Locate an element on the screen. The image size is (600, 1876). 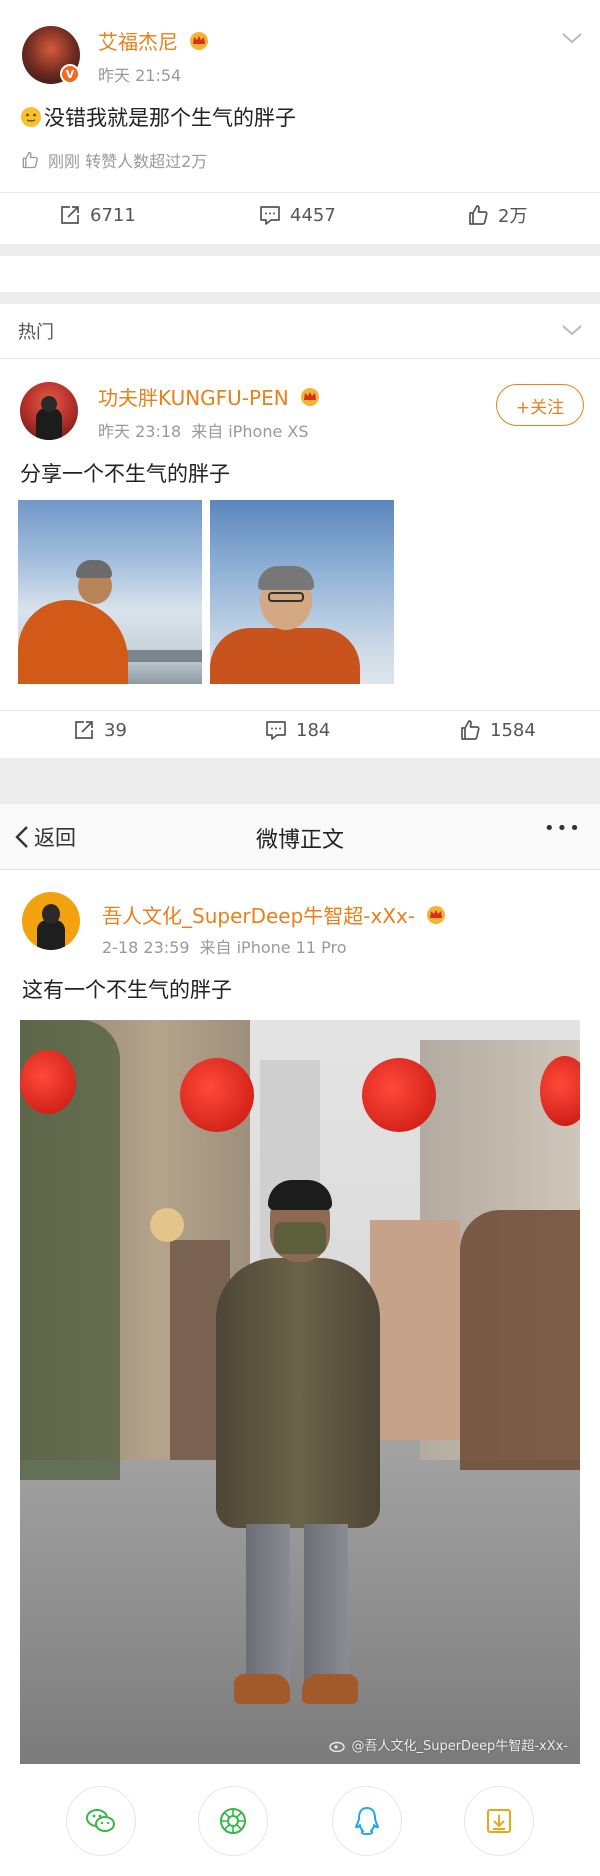
save-image-button is located at coordinates (499, 1821).